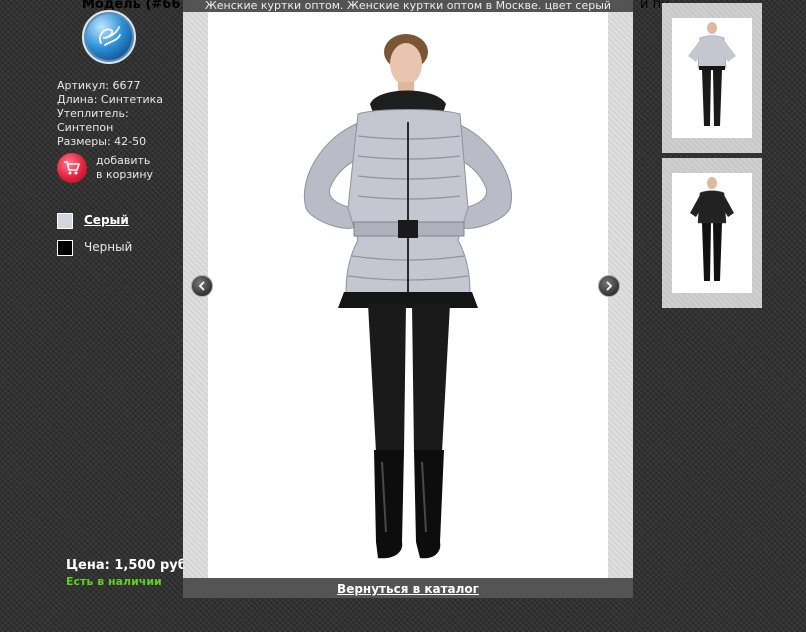 The image size is (806, 632). I want to click on color-swatch-gray, so click(65, 221).